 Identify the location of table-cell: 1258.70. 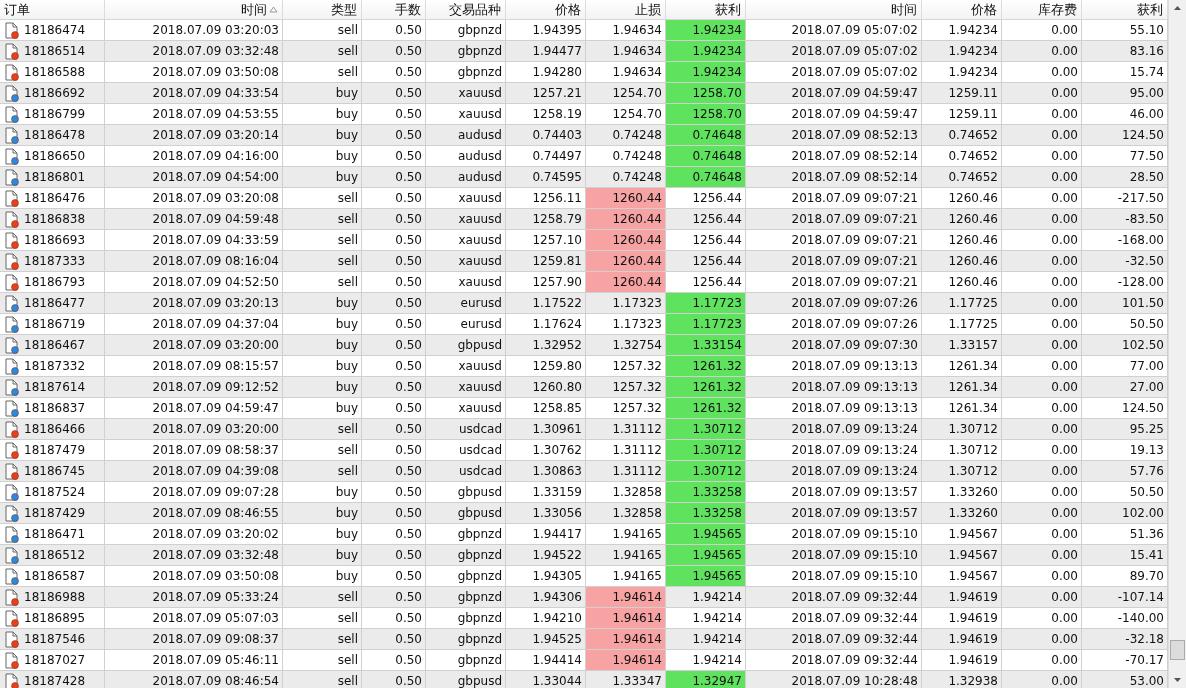
(706, 93).